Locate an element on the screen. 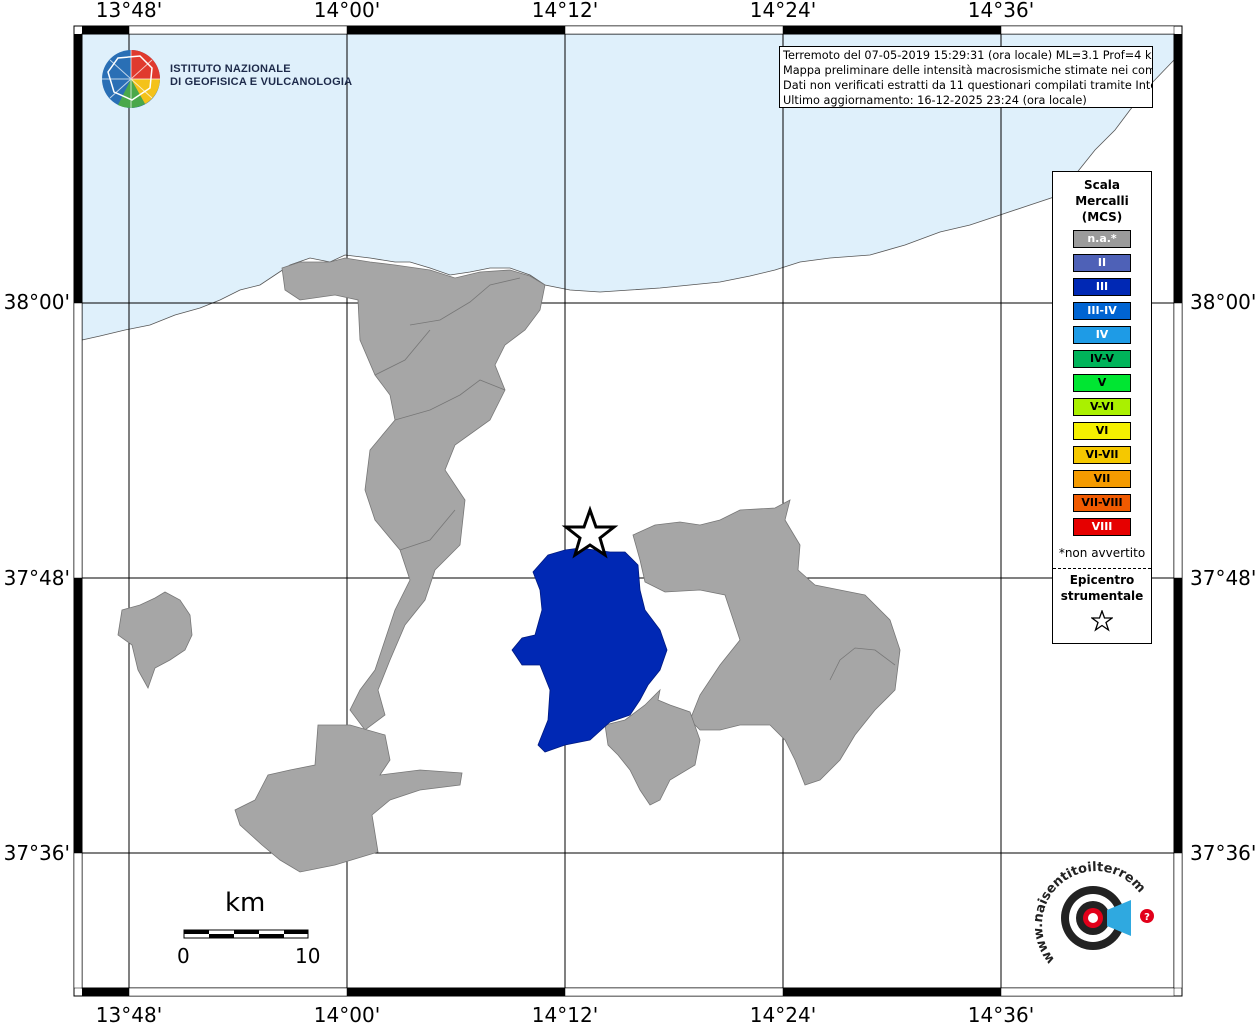 The width and height of the screenshot is (1255, 1027). legend-item: VI is located at coordinates (1102, 431).